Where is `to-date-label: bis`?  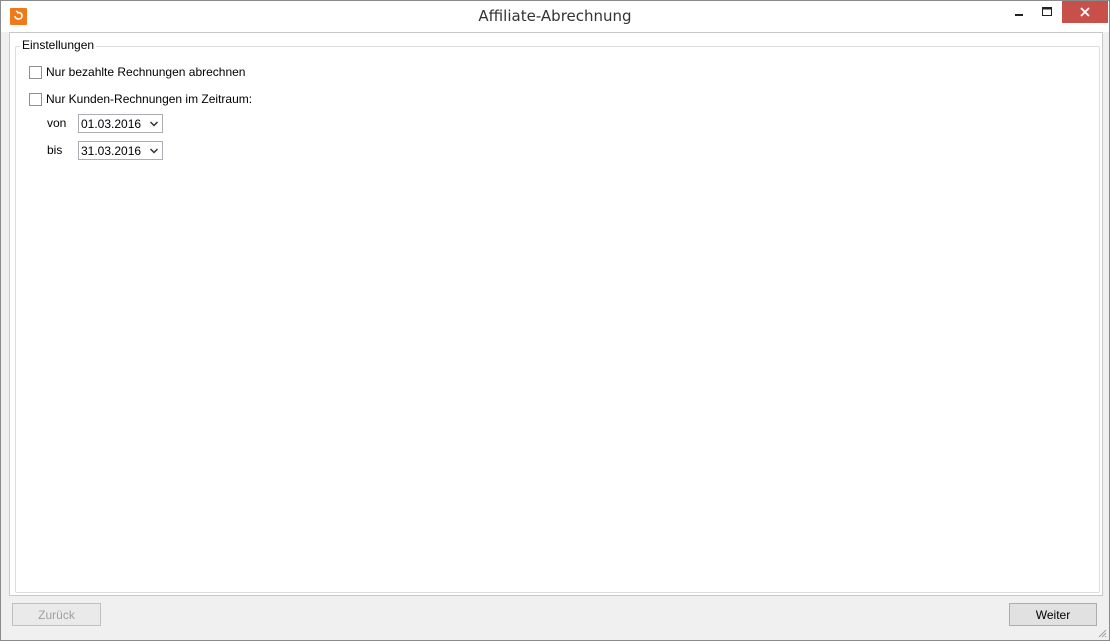 to-date-label: bis is located at coordinates (55, 150).